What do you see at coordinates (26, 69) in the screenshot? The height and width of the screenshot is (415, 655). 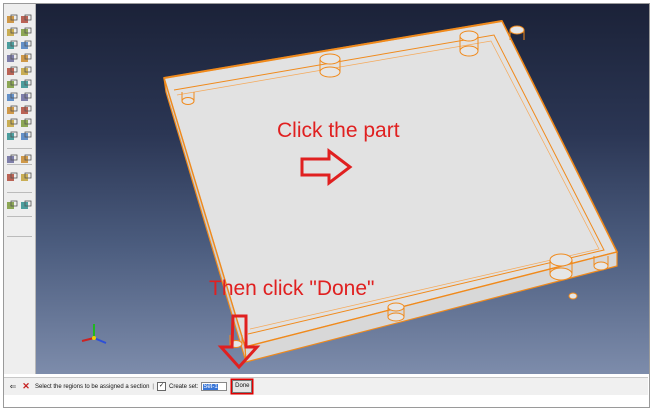 I see `query-icon` at bounding box center [26, 69].